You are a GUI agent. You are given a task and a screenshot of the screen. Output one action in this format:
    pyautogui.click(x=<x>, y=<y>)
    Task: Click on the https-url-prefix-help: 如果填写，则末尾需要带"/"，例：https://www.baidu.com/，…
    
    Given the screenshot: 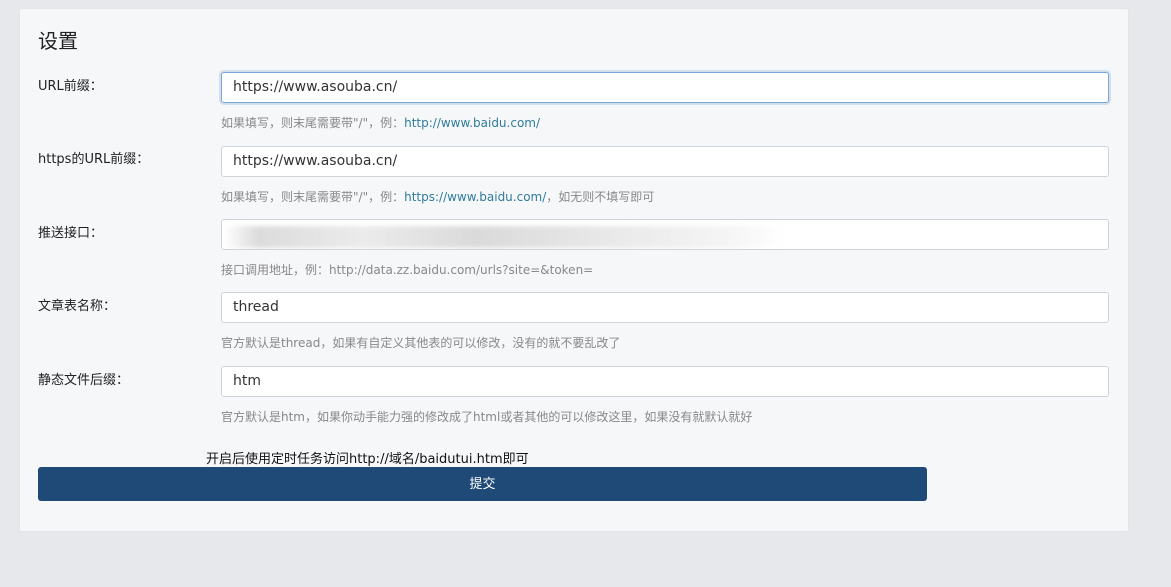 What is the action you would take?
    pyautogui.click(x=437, y=196)
    